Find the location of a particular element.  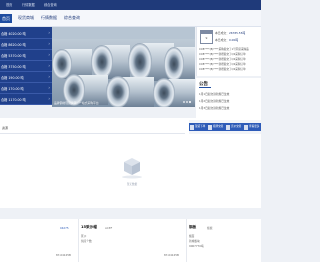

card-subtitle: 板板 is located at coordinates (210, 228).